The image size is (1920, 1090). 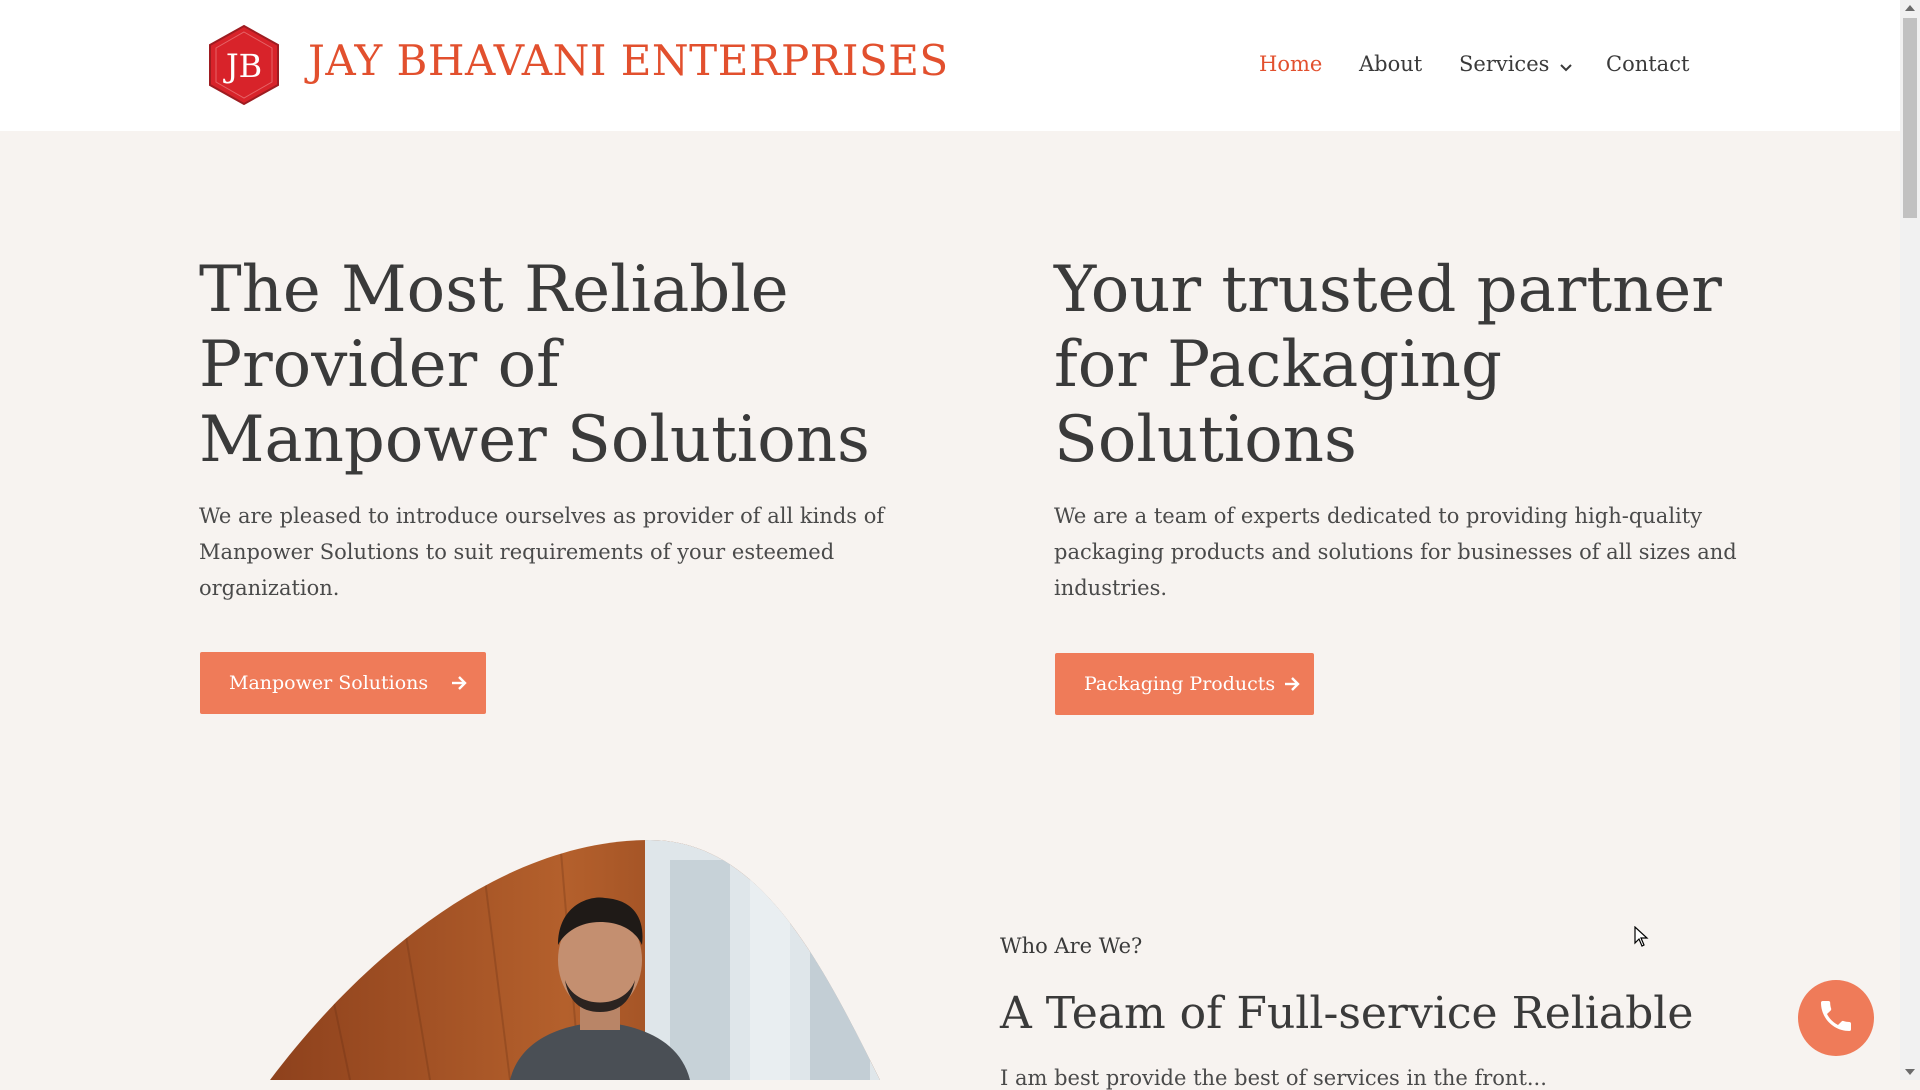 I want to click on hero-left-title-line: The Most Reliable, so click(x=494, y=290).